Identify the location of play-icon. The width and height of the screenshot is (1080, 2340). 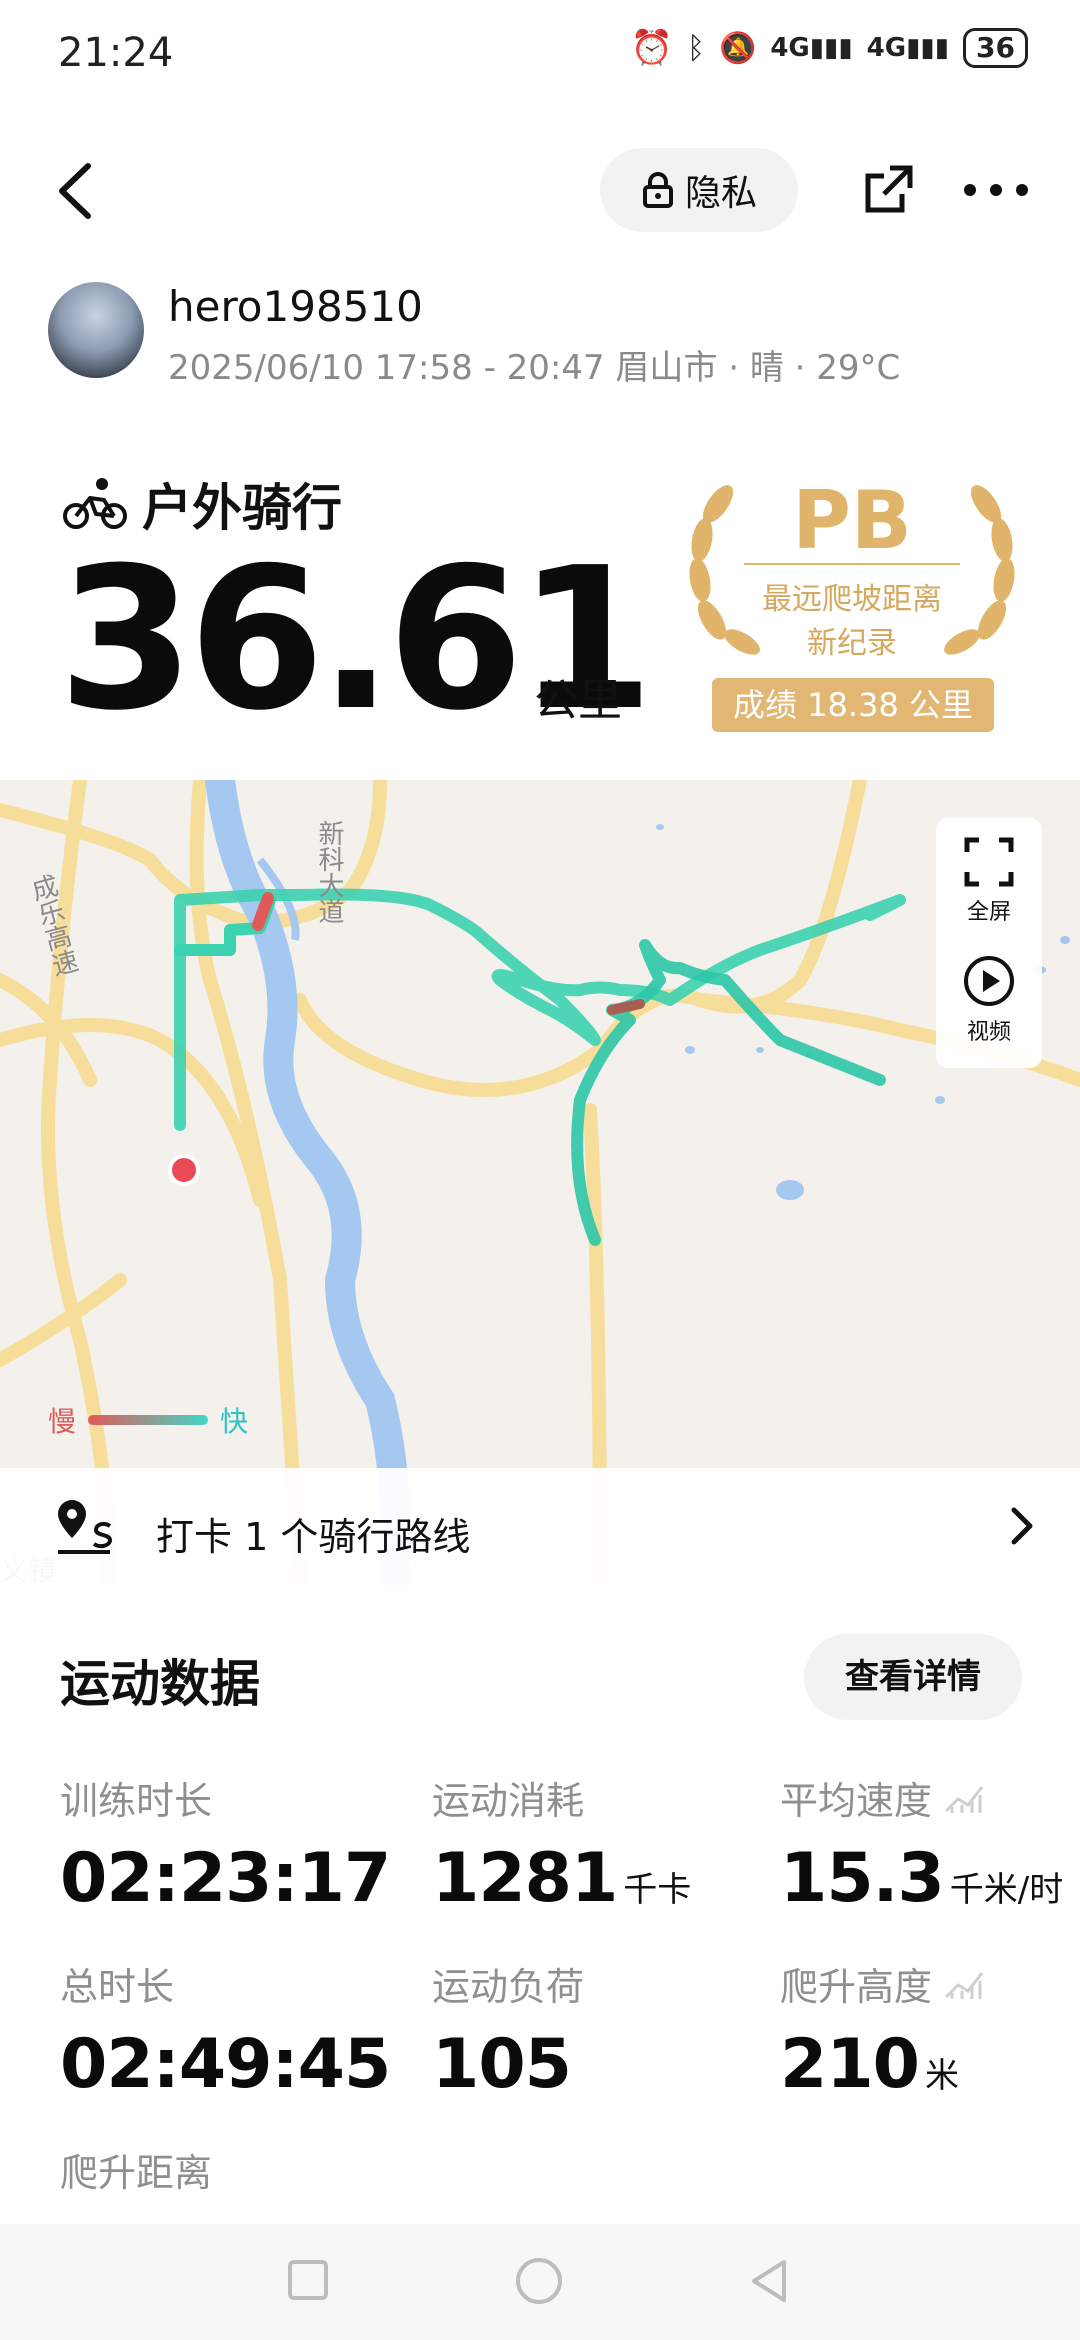
(989, 981).